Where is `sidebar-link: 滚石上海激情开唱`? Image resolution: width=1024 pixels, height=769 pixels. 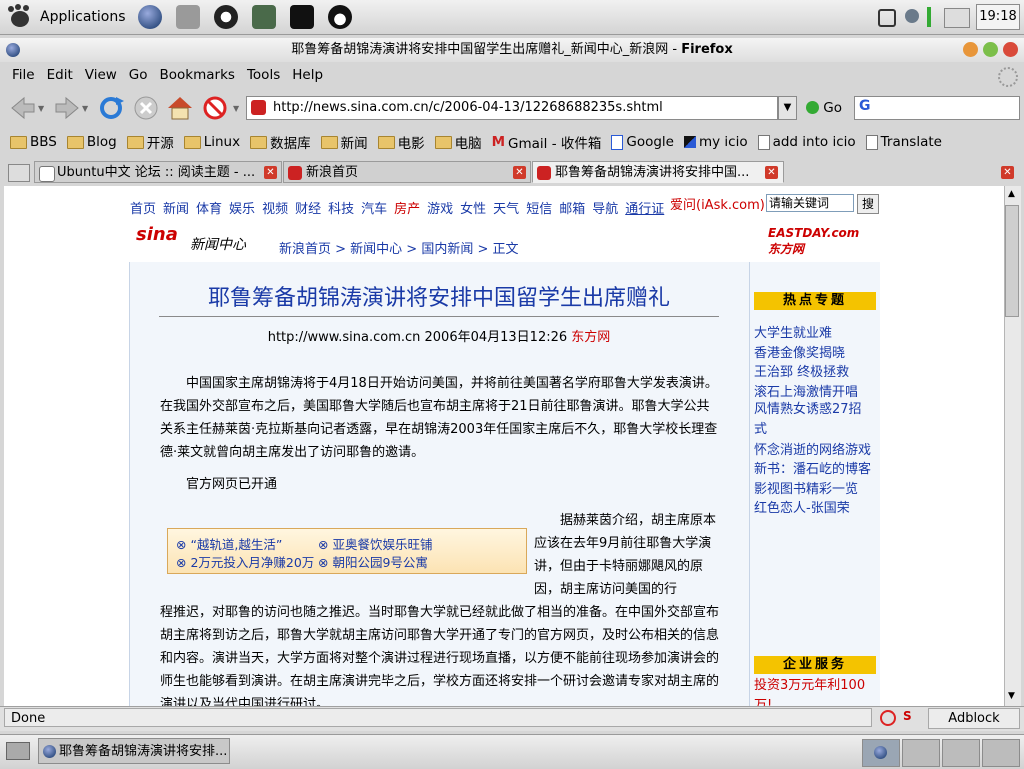
sidebar-link: 滚石上海激情开唱 is located at coordinates (806, 390).